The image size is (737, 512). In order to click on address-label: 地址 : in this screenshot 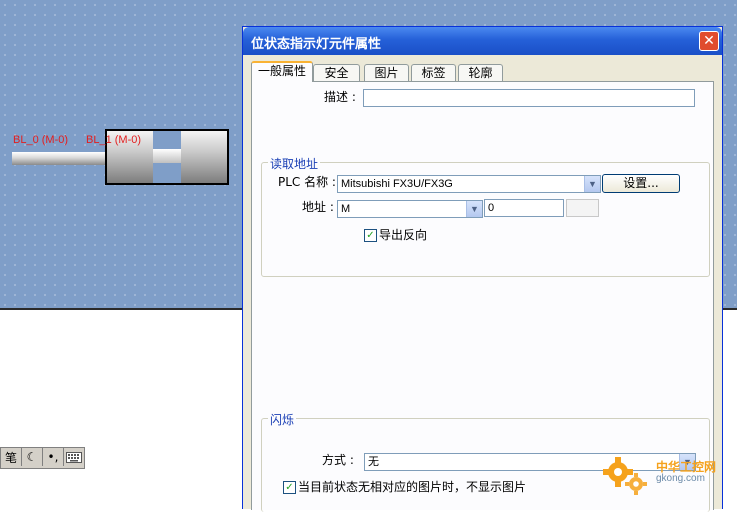, I will do `click(318, 207)`.